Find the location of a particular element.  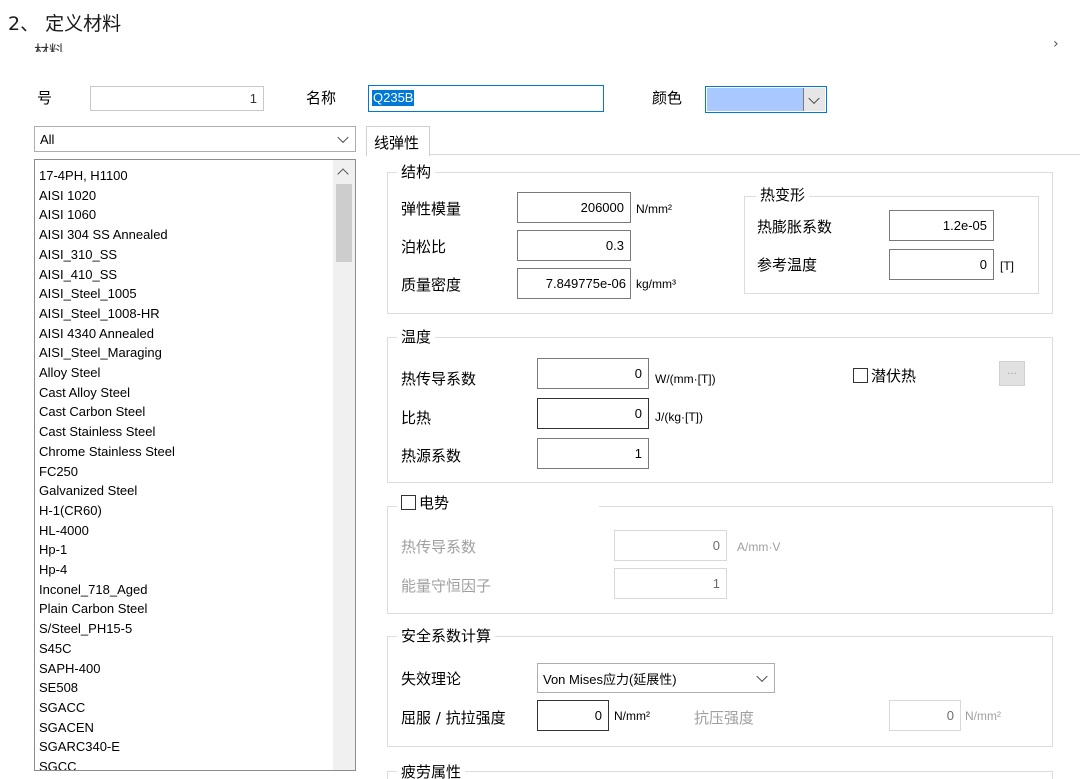

specific-heat-field: 0 is located at coordinates (593, 413).